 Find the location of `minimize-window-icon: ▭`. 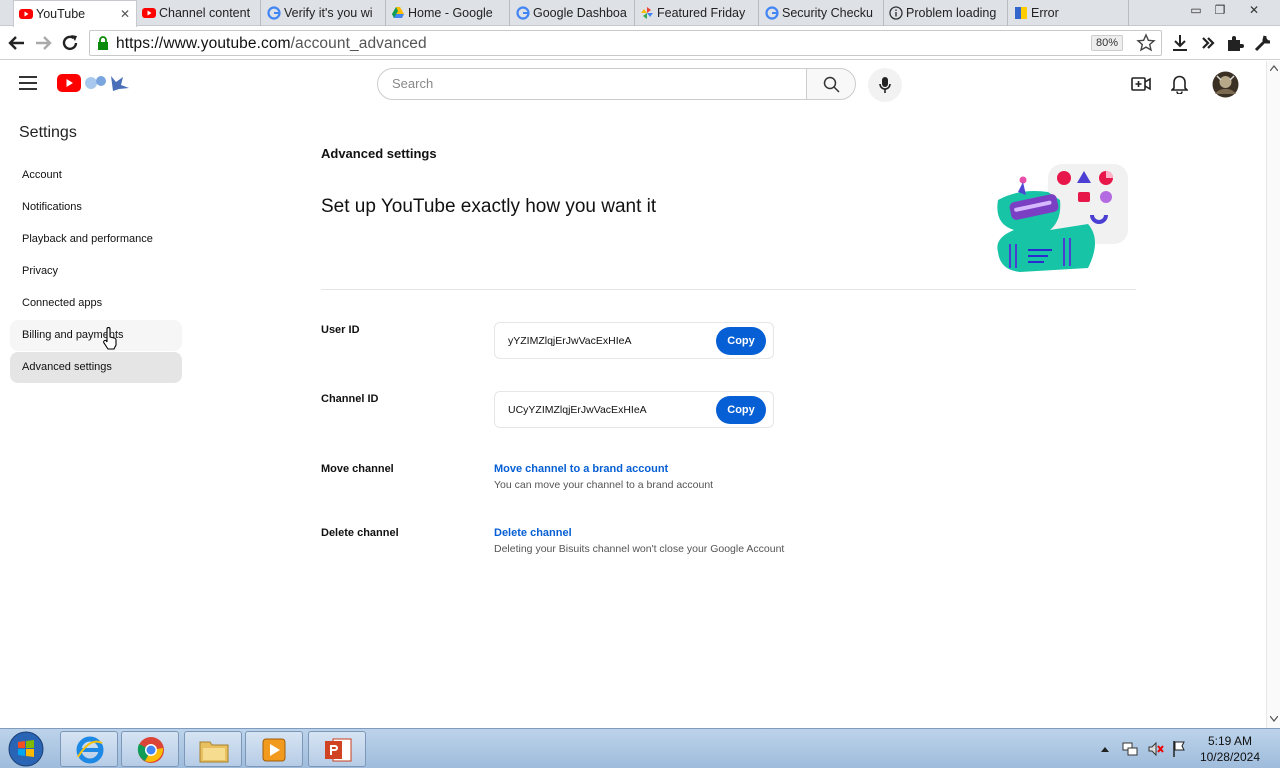

minimize-window-icon: ▭ is located at coordinates (1196, 10).